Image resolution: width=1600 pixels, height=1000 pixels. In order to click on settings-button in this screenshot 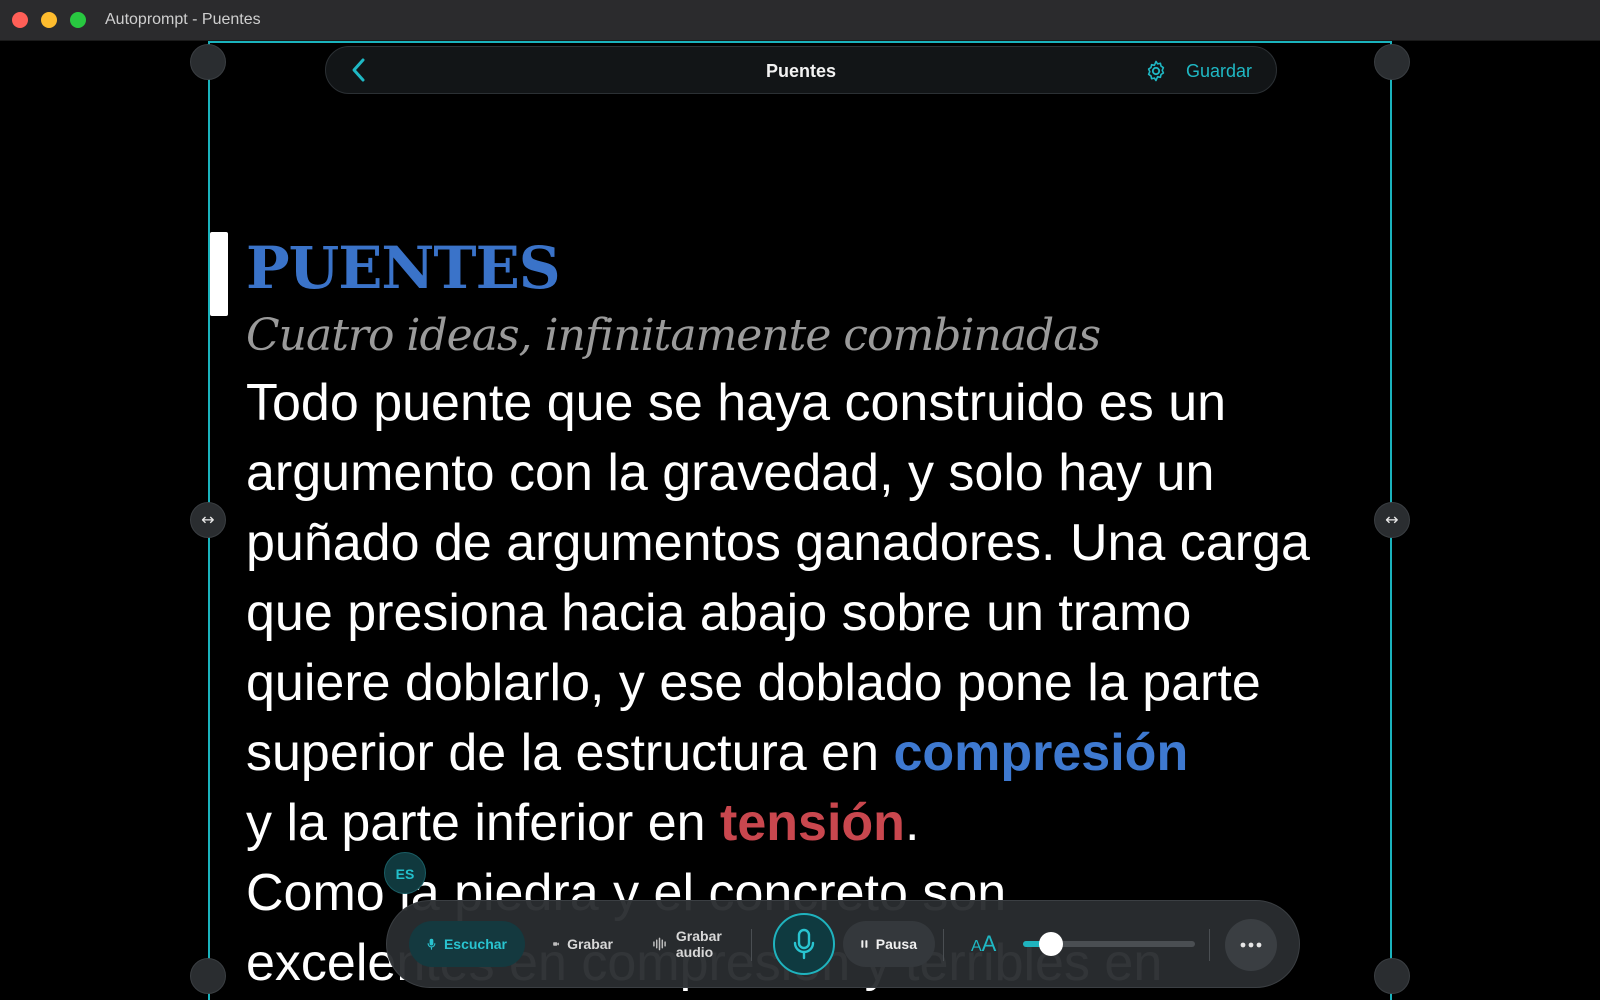, I will do `click(1156, 71)`.